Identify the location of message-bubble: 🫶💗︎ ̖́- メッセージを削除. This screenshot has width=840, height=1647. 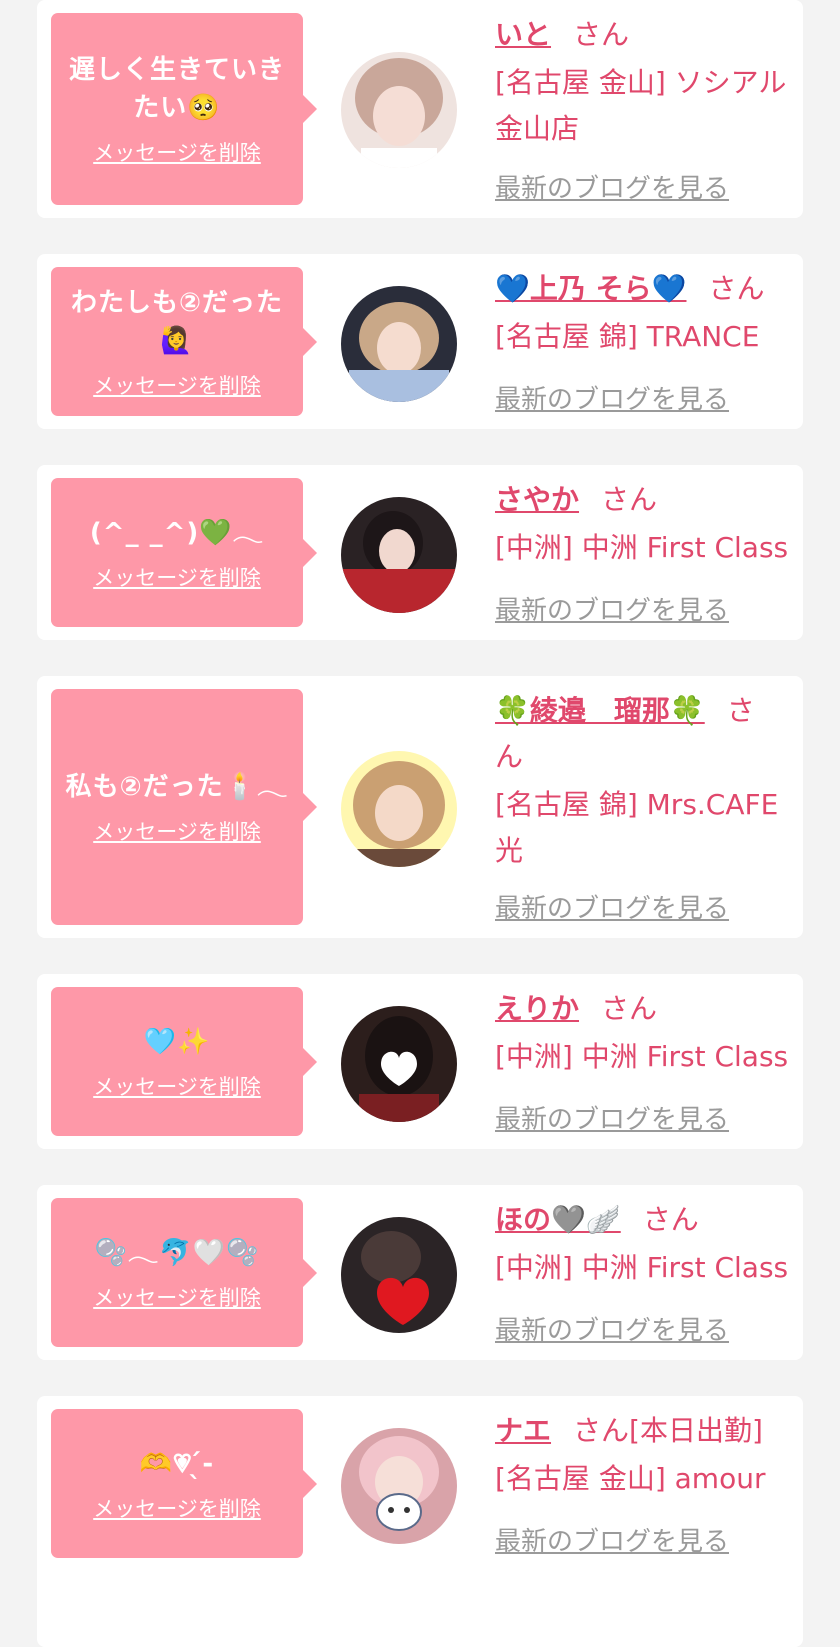
(184, 1483).